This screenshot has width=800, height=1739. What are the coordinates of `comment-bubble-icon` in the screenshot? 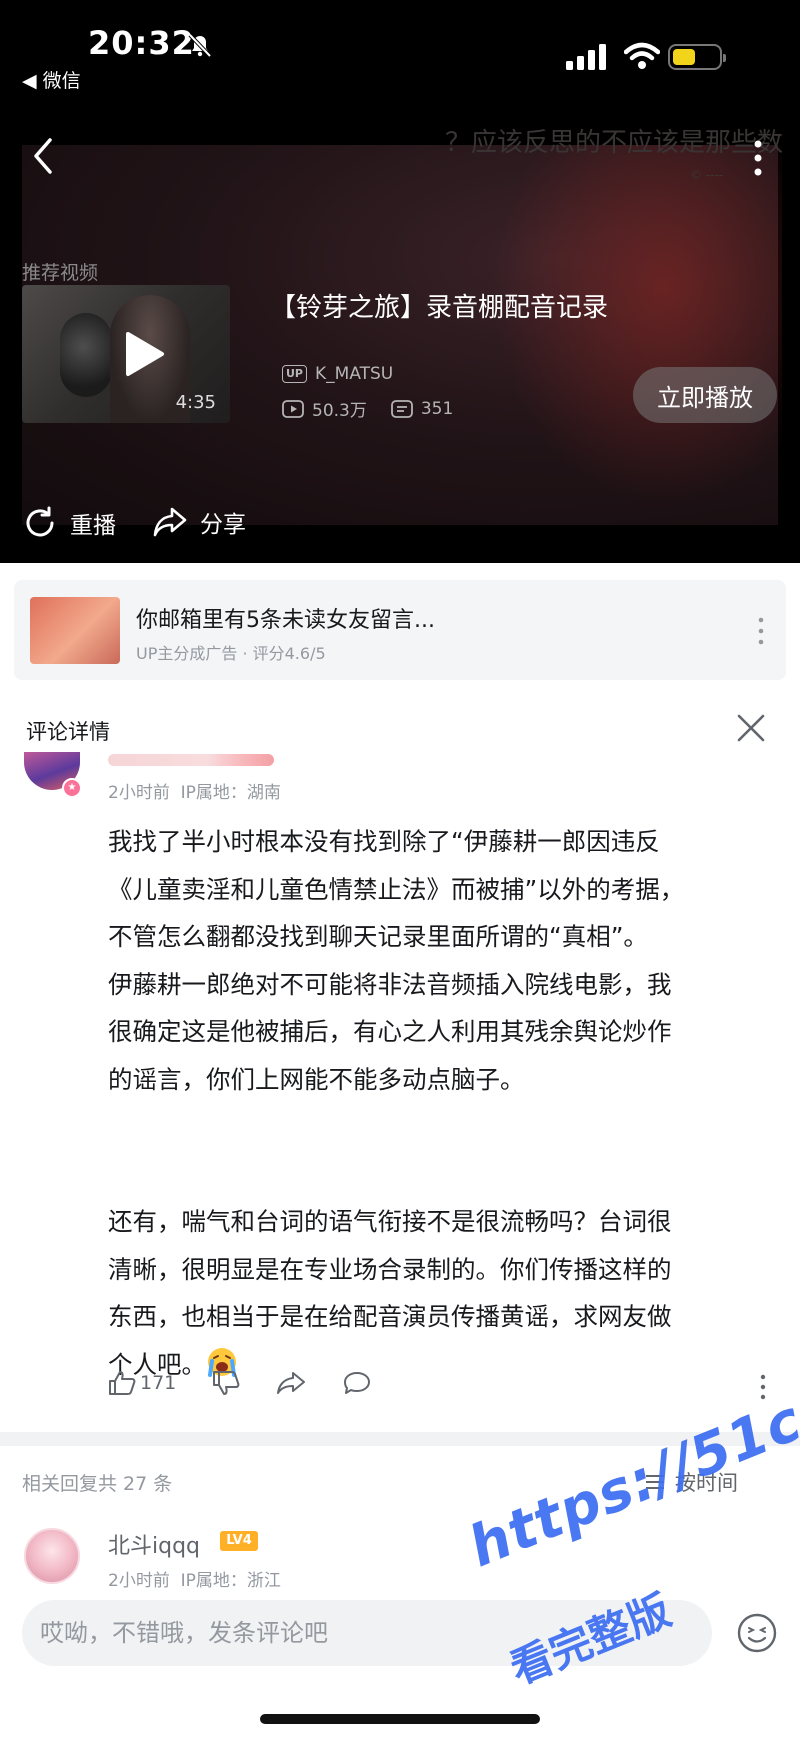 It's located at (357, 1383).